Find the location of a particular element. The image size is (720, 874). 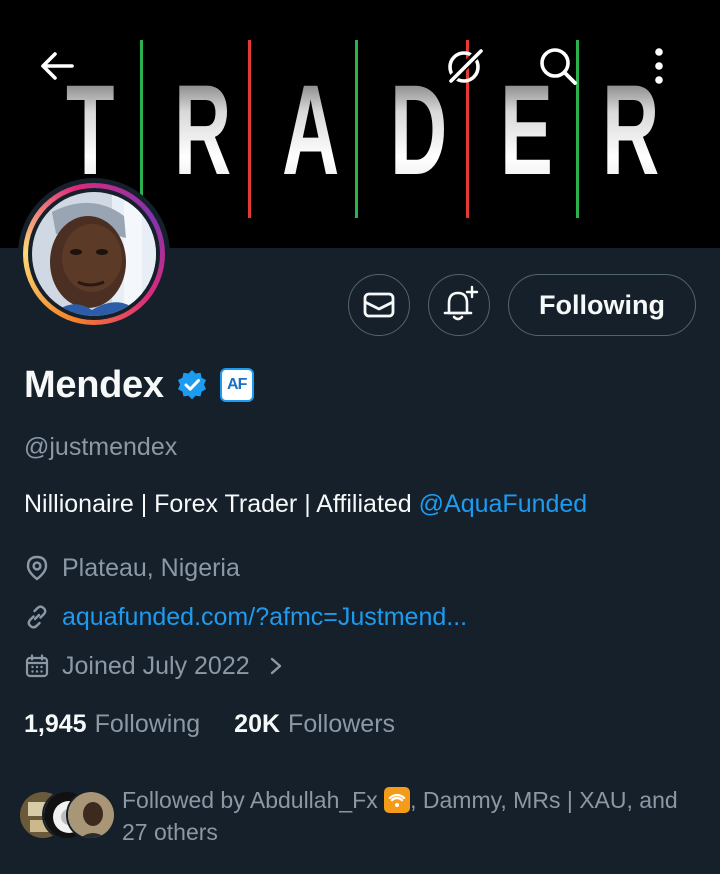

location-row: Plateau, Nigeria is located at coordinates (132, 568).